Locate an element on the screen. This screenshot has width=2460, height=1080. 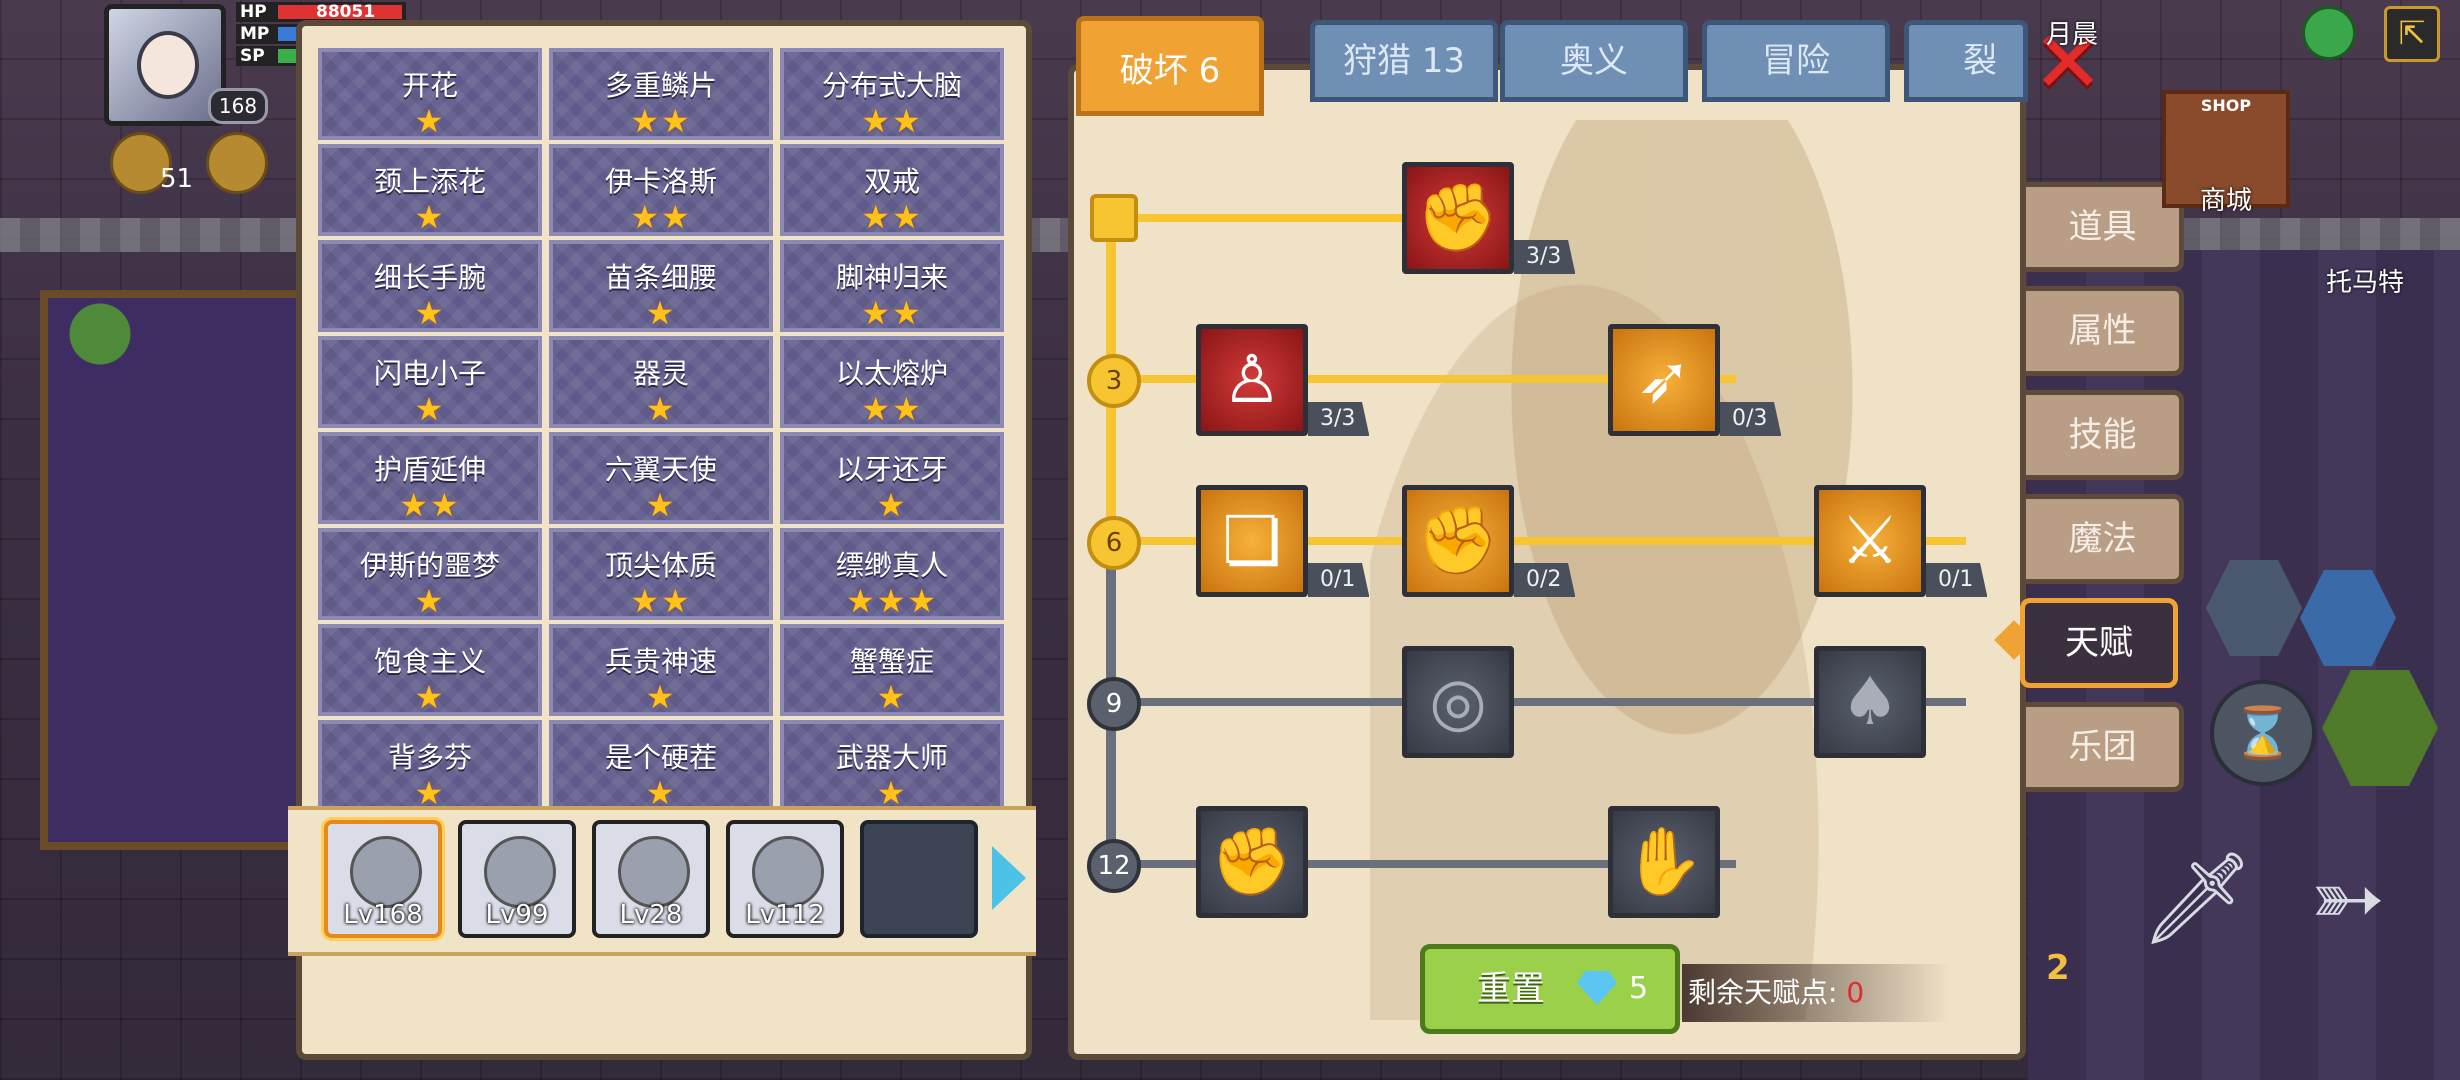
sword-splash-icon: ⚔ is located at coordinates (1870, 541).